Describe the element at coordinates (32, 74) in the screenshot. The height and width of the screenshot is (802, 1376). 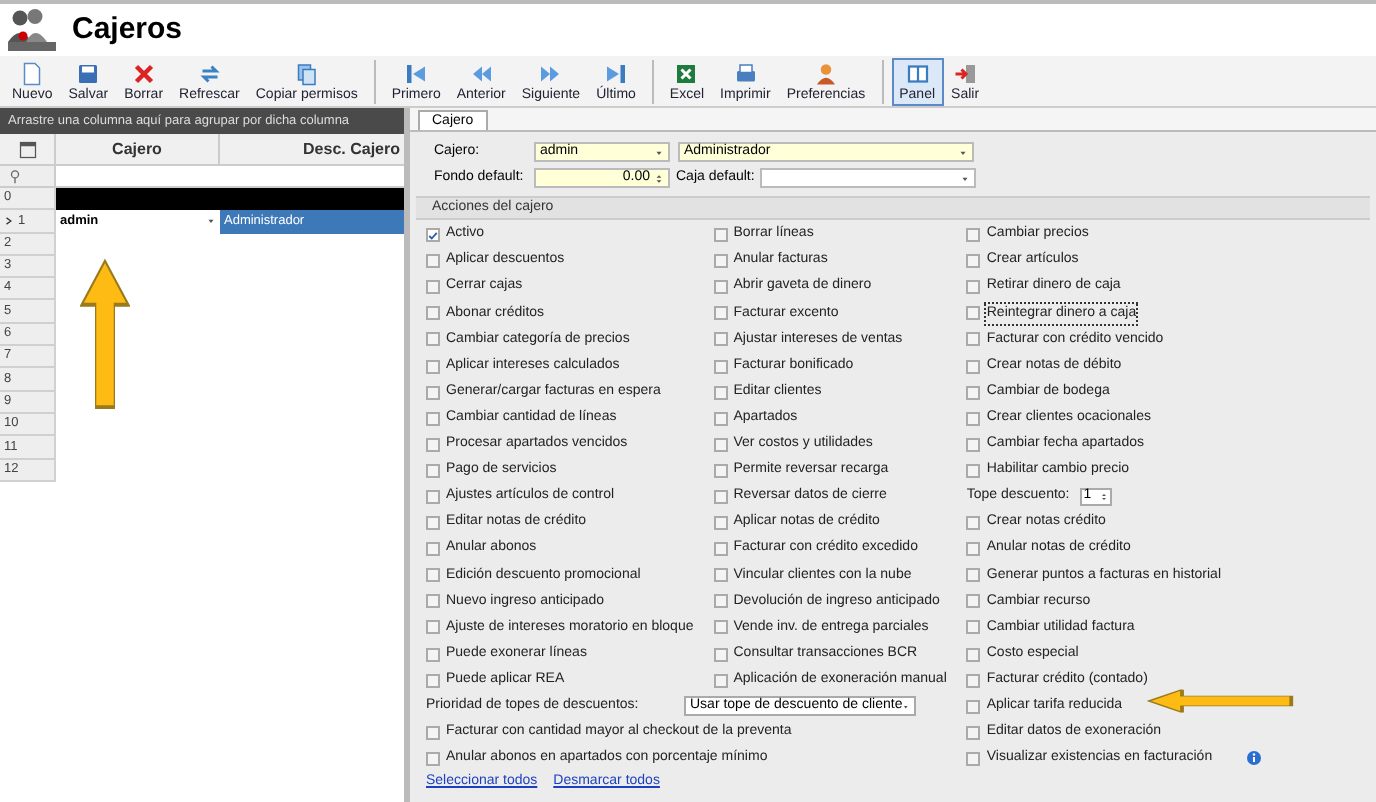
I see `document-icon` at that location.